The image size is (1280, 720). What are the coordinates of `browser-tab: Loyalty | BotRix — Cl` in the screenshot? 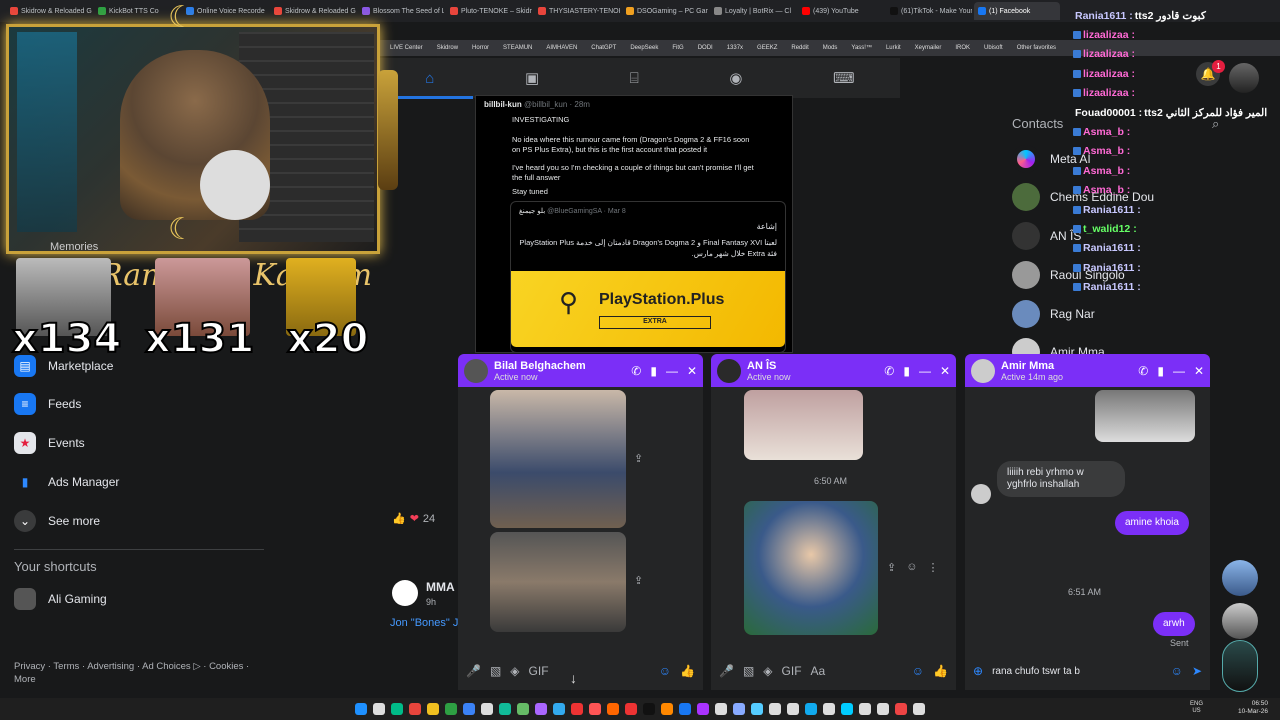 It's located at (753, 11).